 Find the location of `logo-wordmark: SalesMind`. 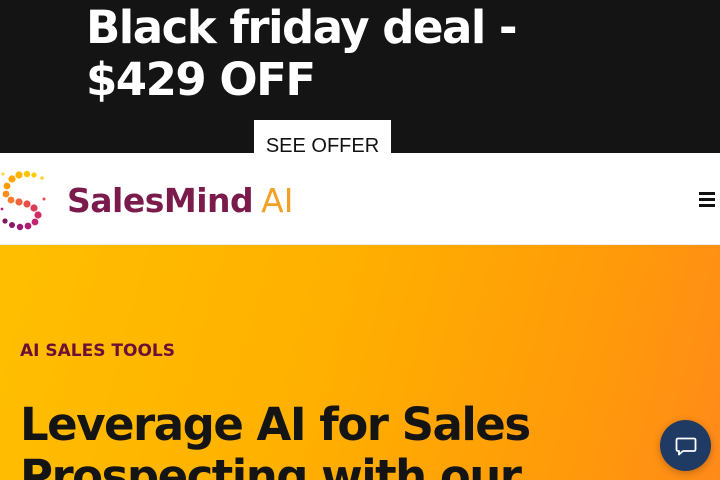

logo-wordmark: SalesMind is located at coordinates (160, 200).